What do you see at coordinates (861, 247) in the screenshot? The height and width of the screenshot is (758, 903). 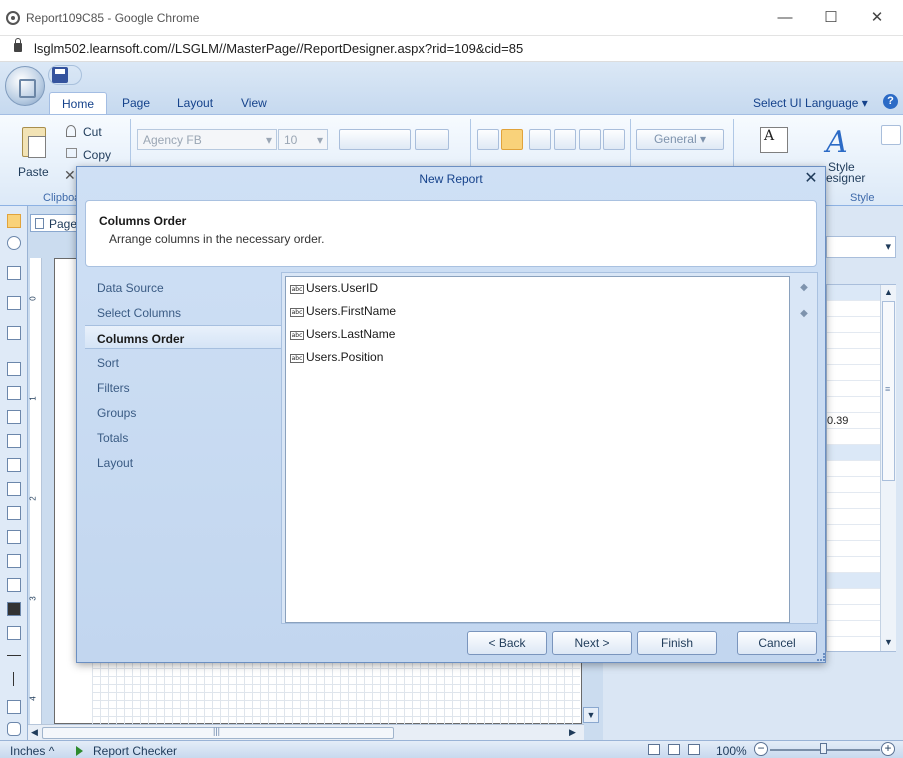 I see `properties-object-combo: ▾` at bounding box center [861, 247].